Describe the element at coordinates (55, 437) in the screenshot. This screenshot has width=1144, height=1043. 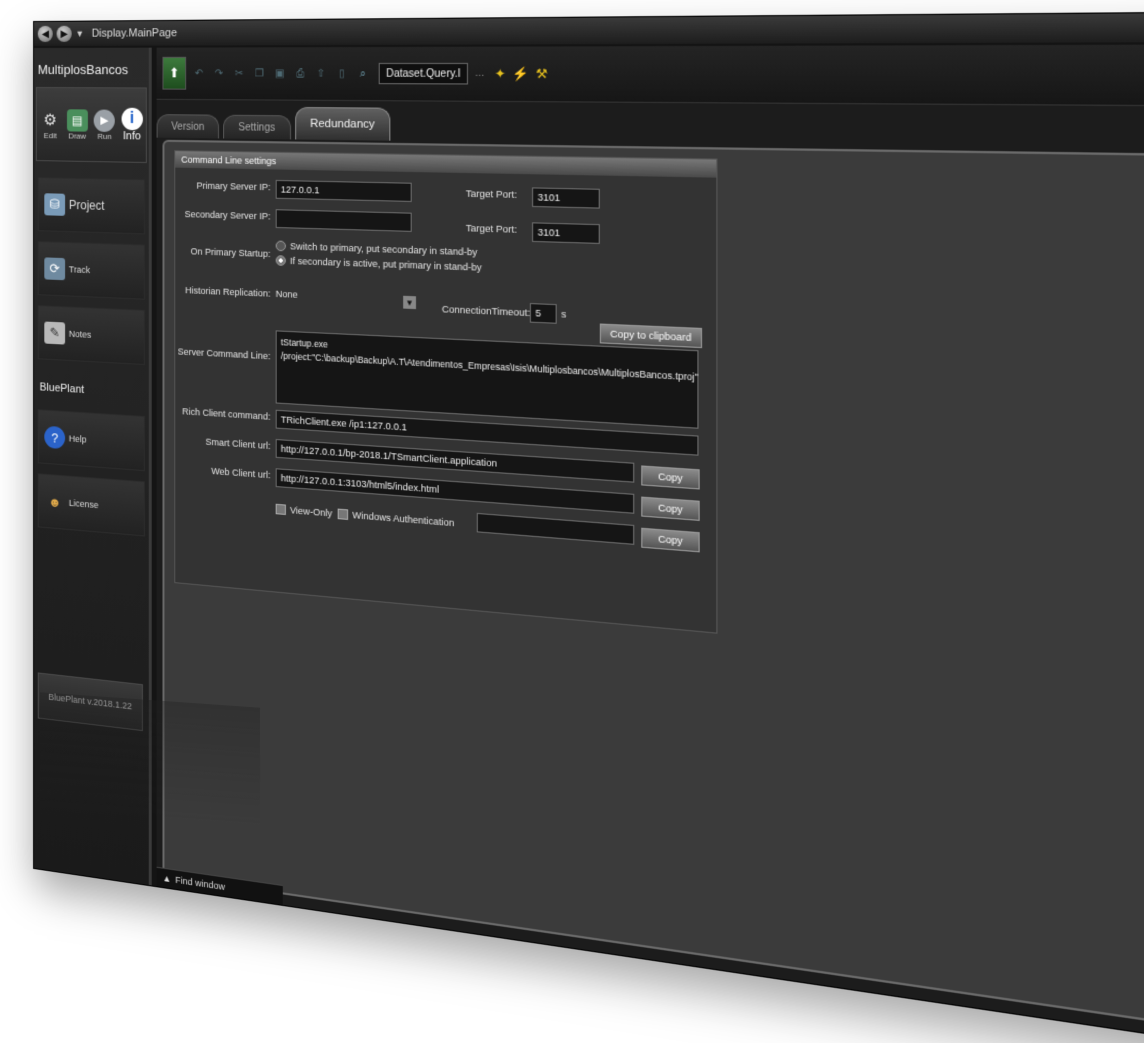
I see `help-icon: ?` at that location.